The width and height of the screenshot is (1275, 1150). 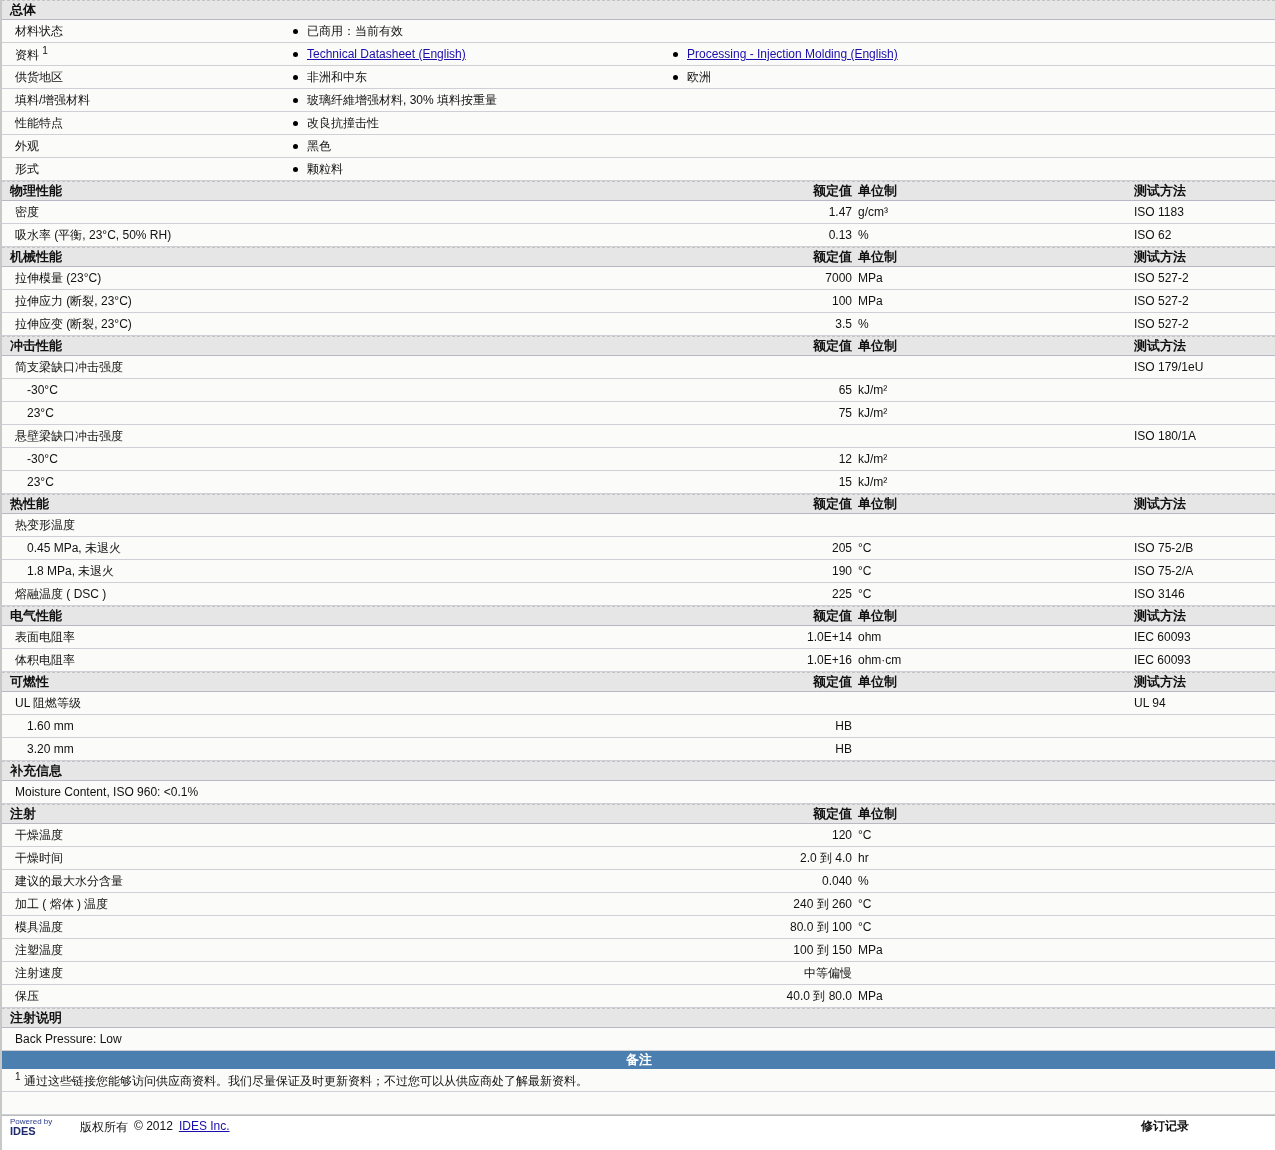 I want to click on test-method: ISO 527-2, so click(x=1161, y=301).